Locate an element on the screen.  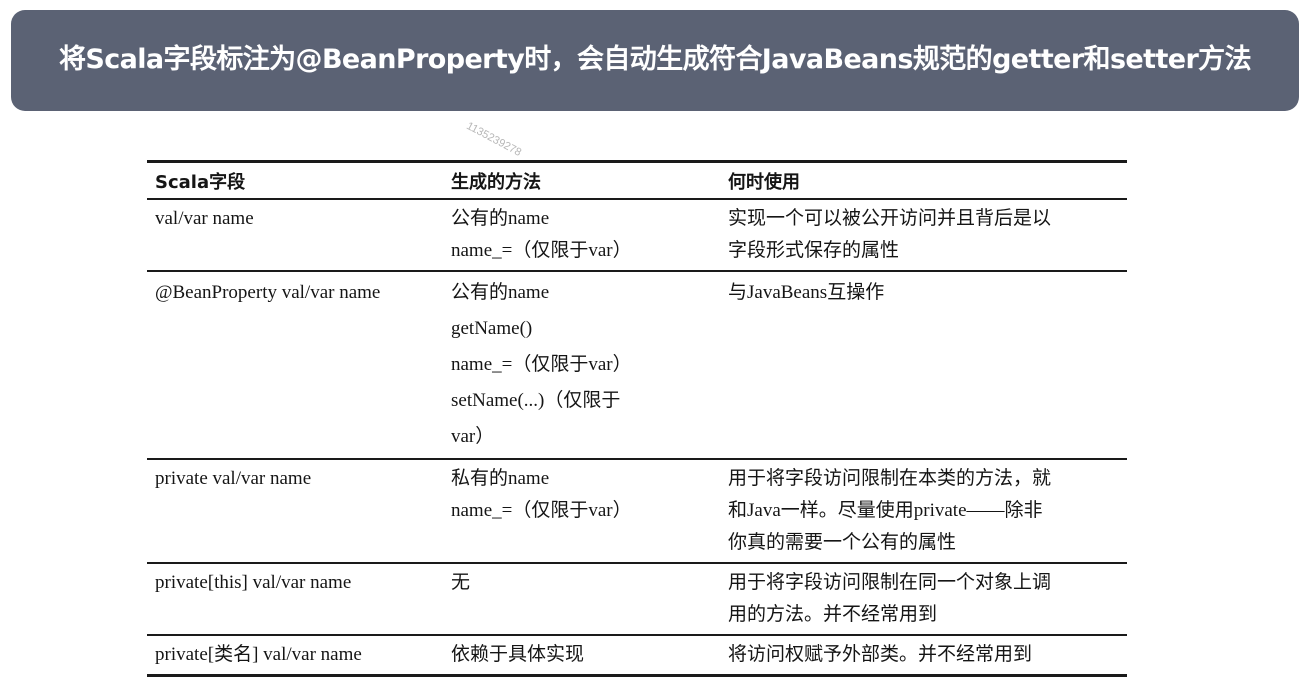
method-line: var） is located at coordinates (473, 436).